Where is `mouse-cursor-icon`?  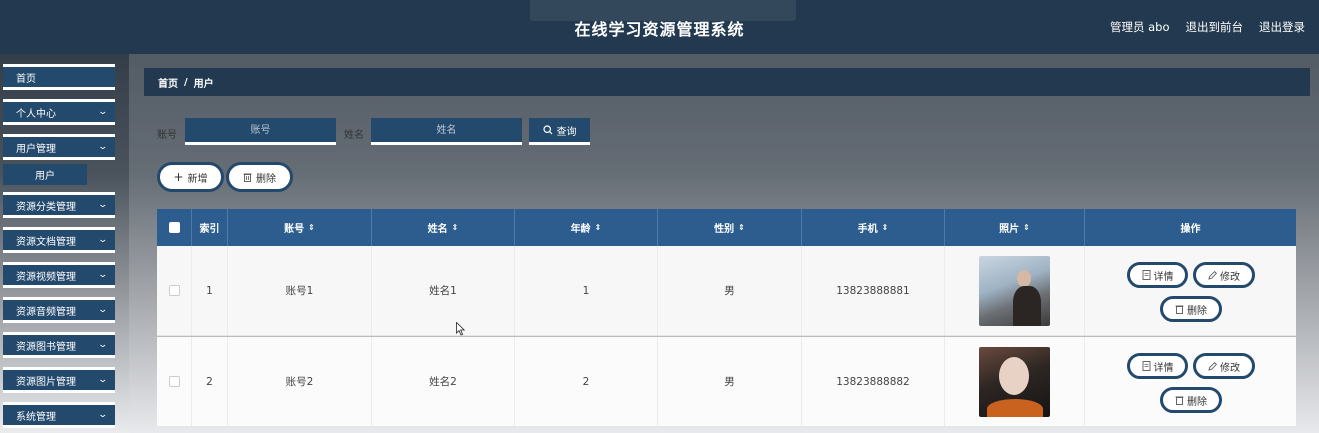 mouse-cursor-icon is located at coordinates (461, 329).